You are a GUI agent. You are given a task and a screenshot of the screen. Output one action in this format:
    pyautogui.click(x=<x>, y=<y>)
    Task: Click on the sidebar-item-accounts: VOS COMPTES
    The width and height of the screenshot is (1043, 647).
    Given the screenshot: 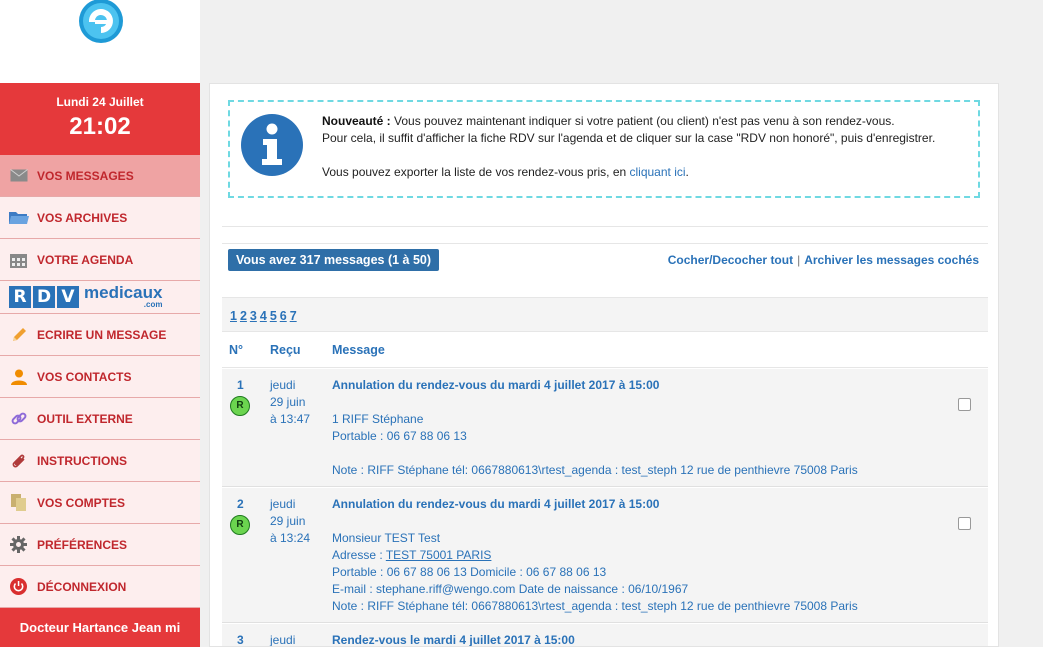 What is the action you would take?
    pyautogui.click(x=100, y=503)
    